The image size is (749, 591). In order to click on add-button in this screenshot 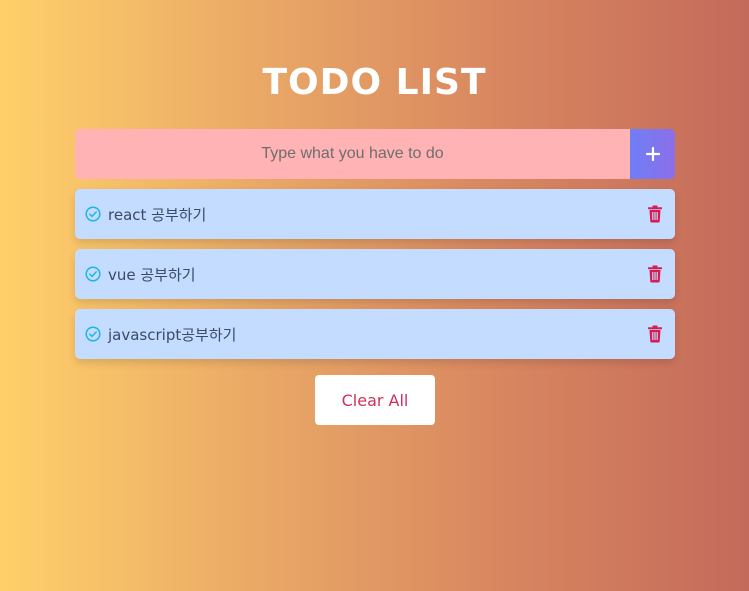, I will do `click(652, 154)`.